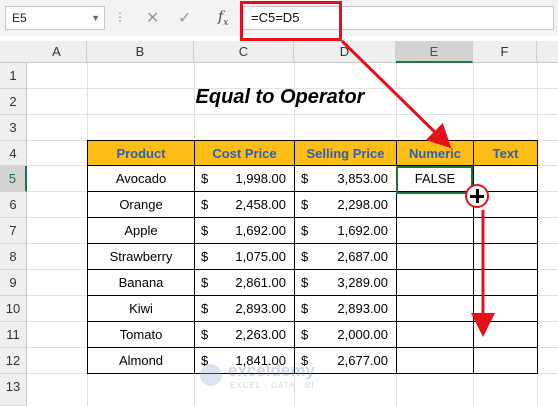 The height and width of the screenshot is (406, 558). Describe the element at coordinates (345, 256) in the screenshot. I see `selling-price-cell: $2,687.00` at that location.